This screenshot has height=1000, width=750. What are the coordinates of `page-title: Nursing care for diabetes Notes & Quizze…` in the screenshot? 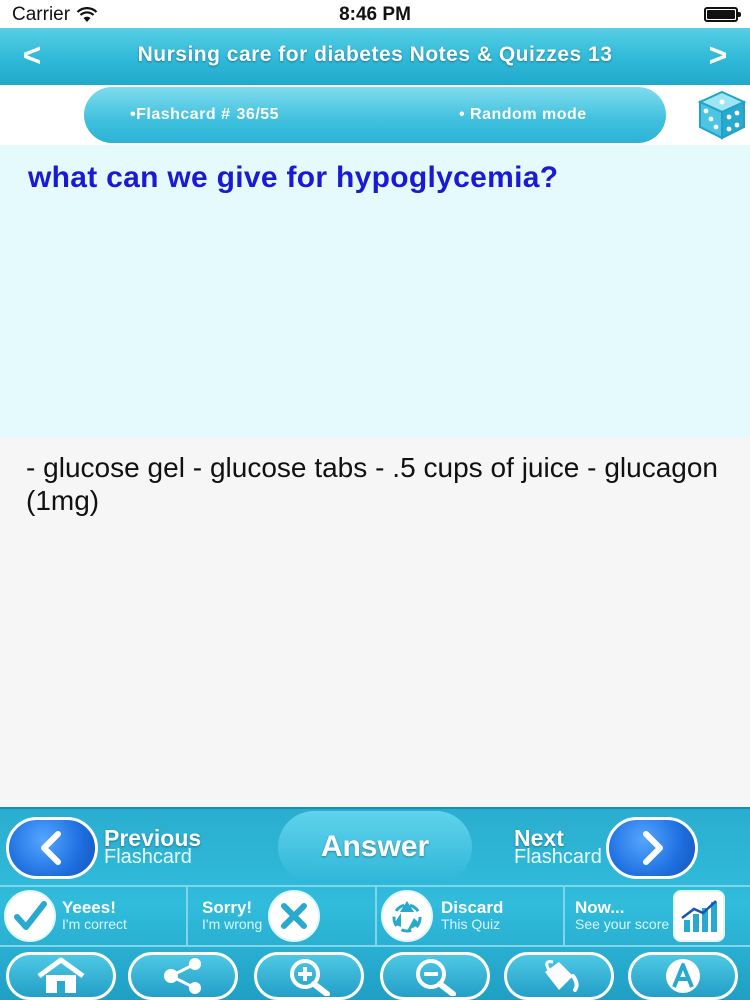 It's located at (375, 54).